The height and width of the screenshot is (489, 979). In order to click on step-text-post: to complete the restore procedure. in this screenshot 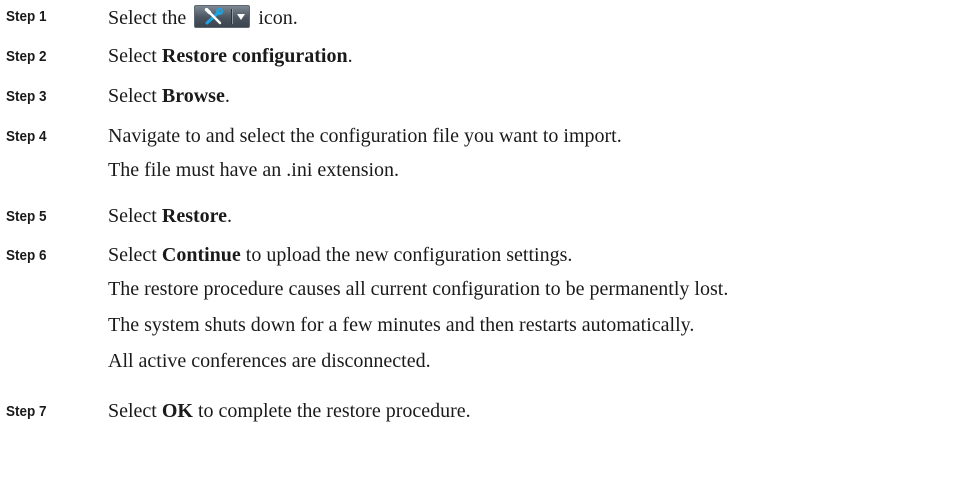, I will do `click(332, 411)`.